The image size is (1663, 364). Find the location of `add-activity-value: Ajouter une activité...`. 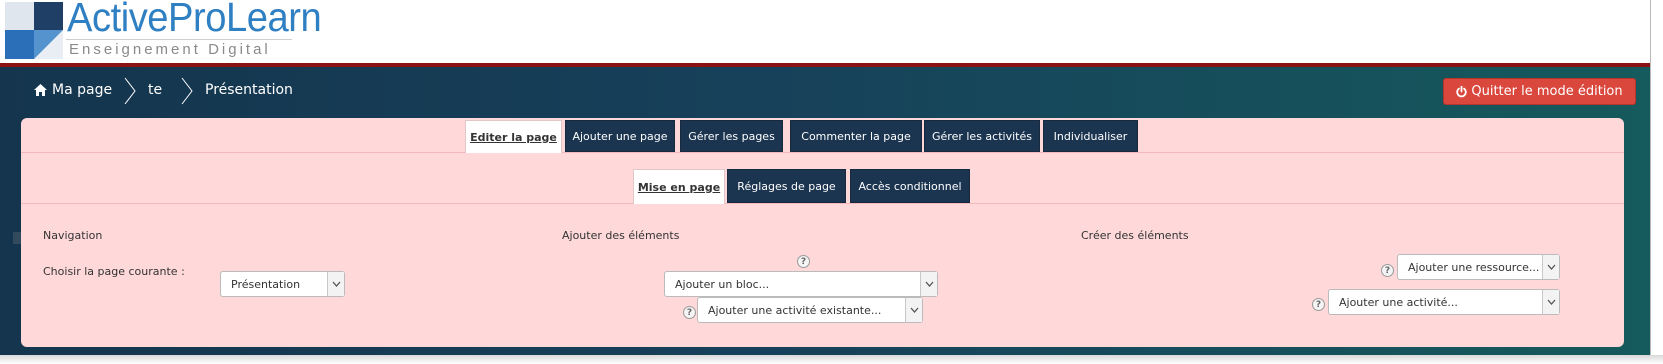

add-activity-value: Ajouter une activité... is located at coordinates (1398, 302).